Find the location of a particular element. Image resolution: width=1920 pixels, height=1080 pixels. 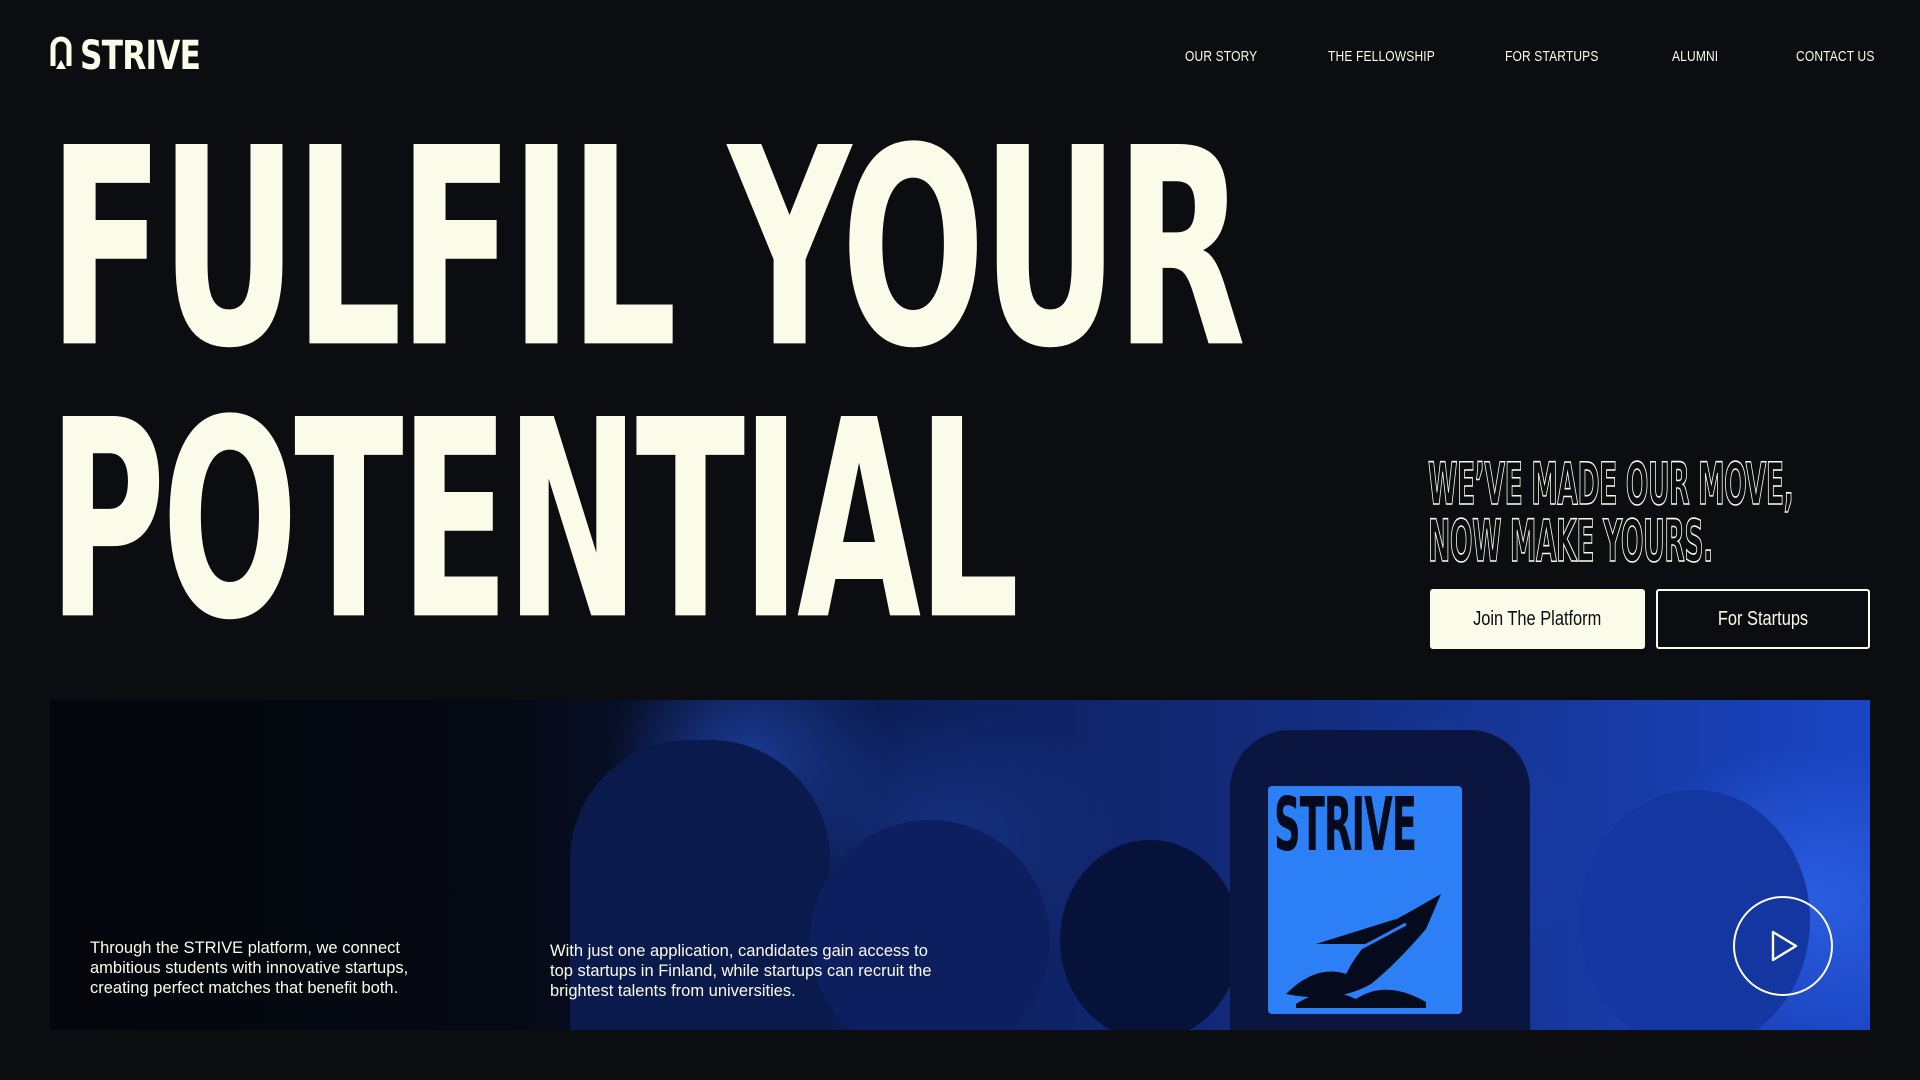

logo-mark-icon is located at coordinates (61, 52).